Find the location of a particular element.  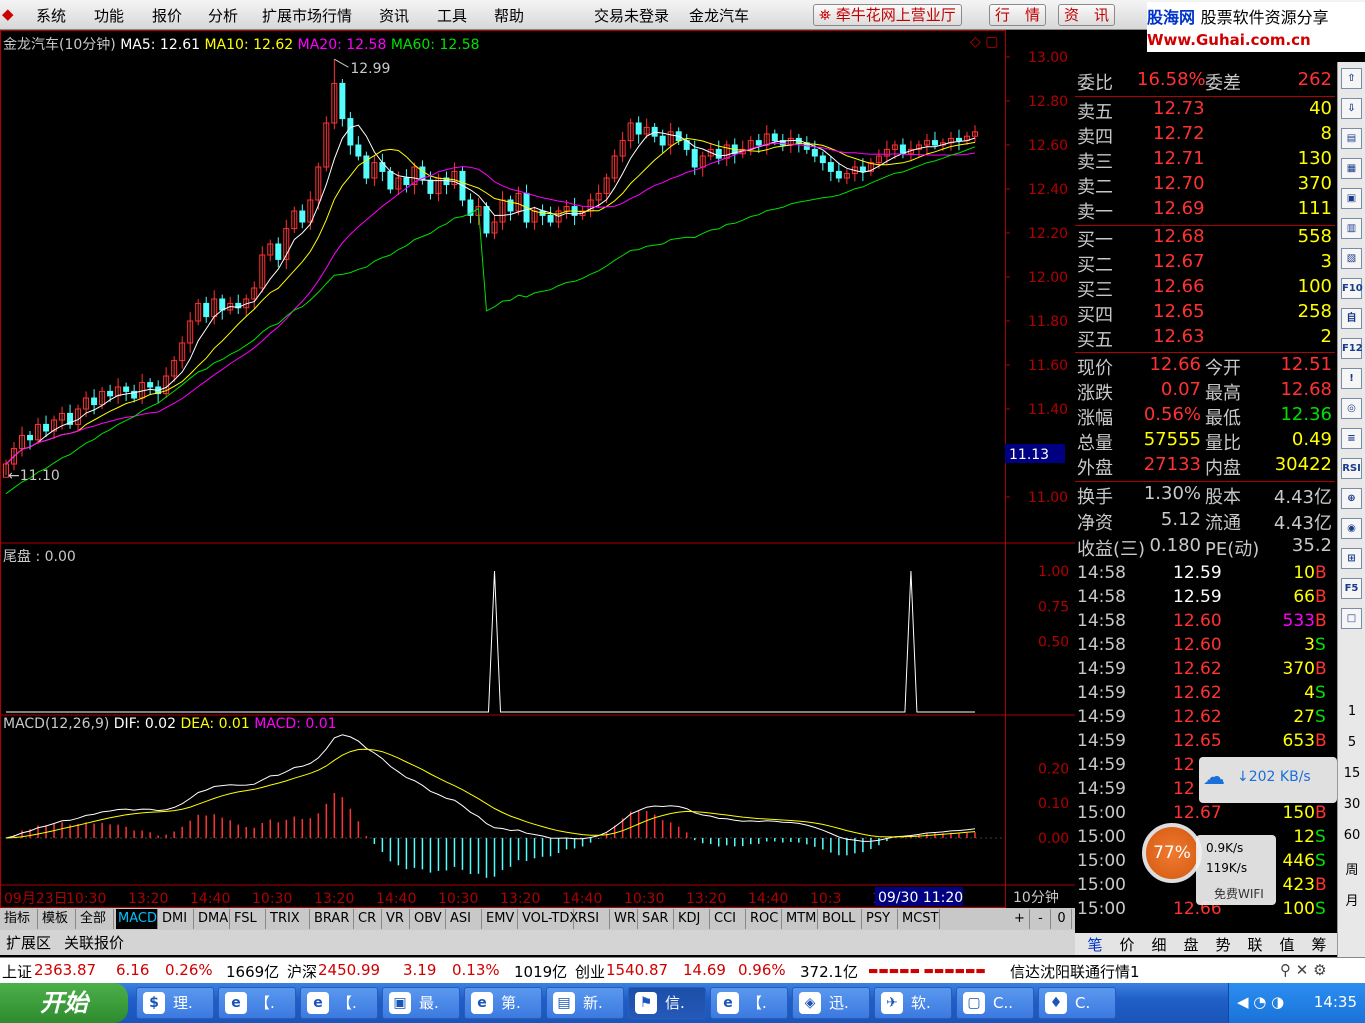

indicator-tab: ASI is located at coordinates (465, 919).